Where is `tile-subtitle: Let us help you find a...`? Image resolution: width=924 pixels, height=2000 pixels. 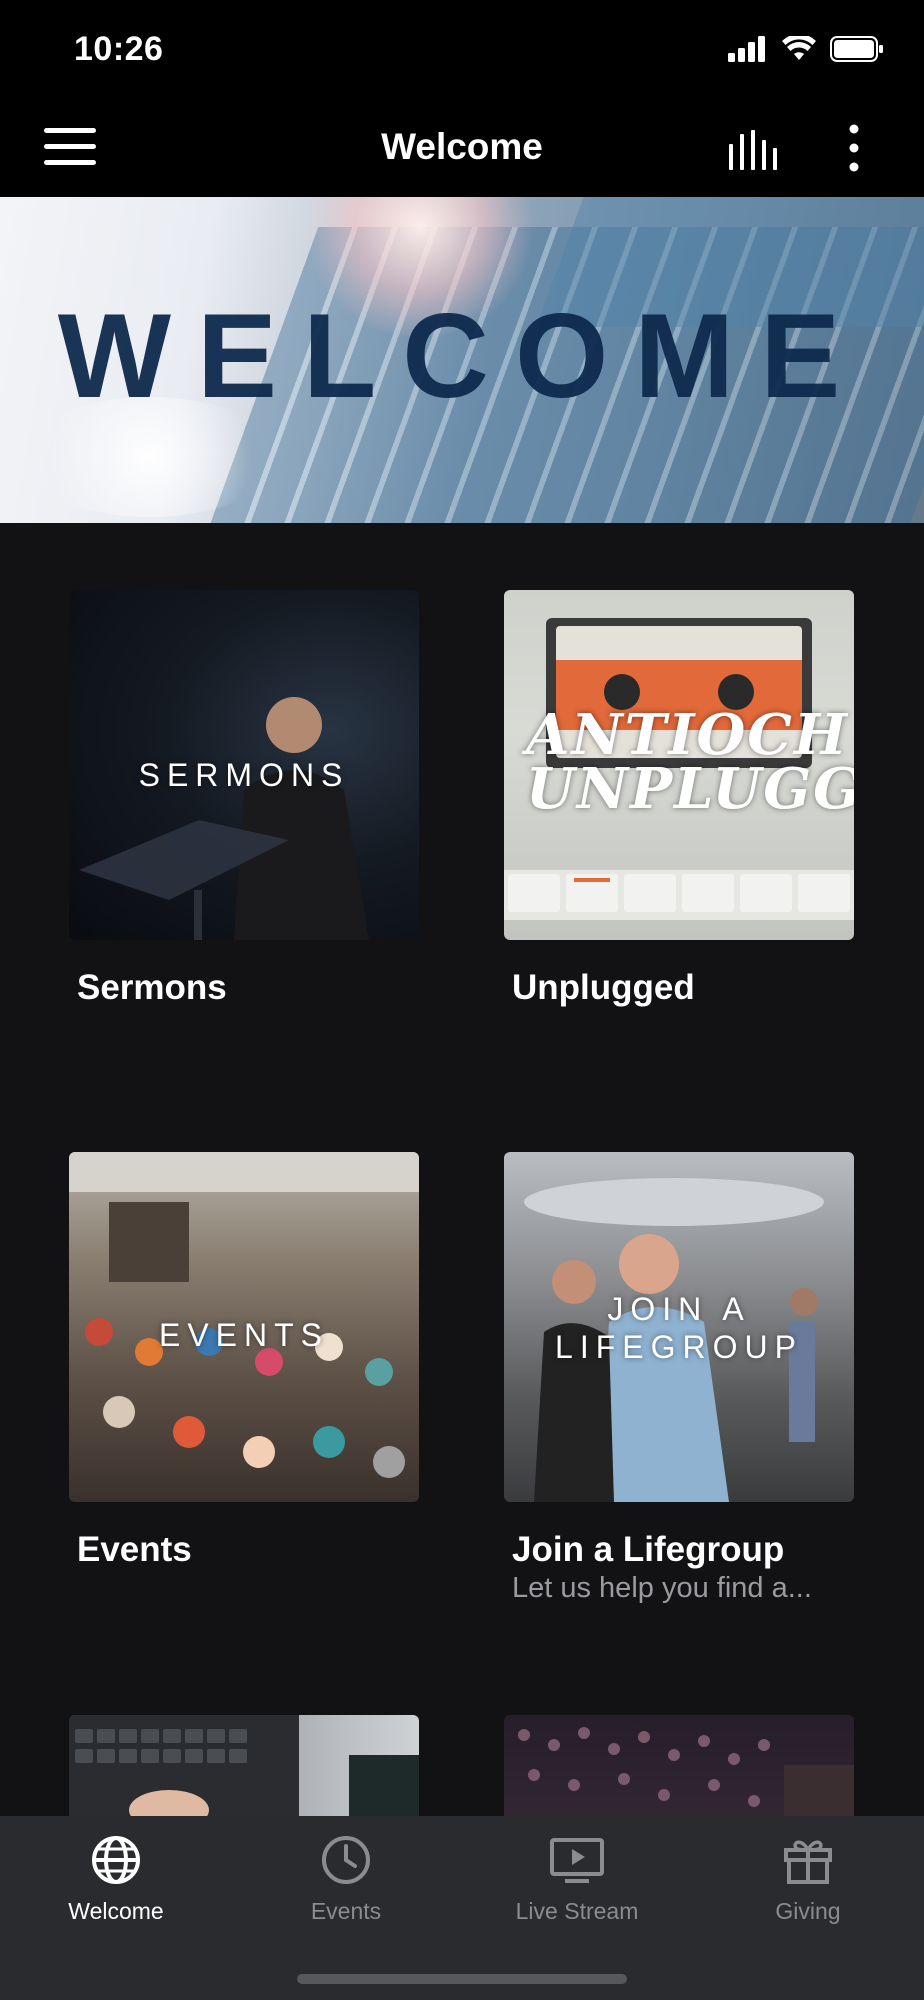
tile-subtitle: Let us help you find a... is located at coordinates (662, 1588).